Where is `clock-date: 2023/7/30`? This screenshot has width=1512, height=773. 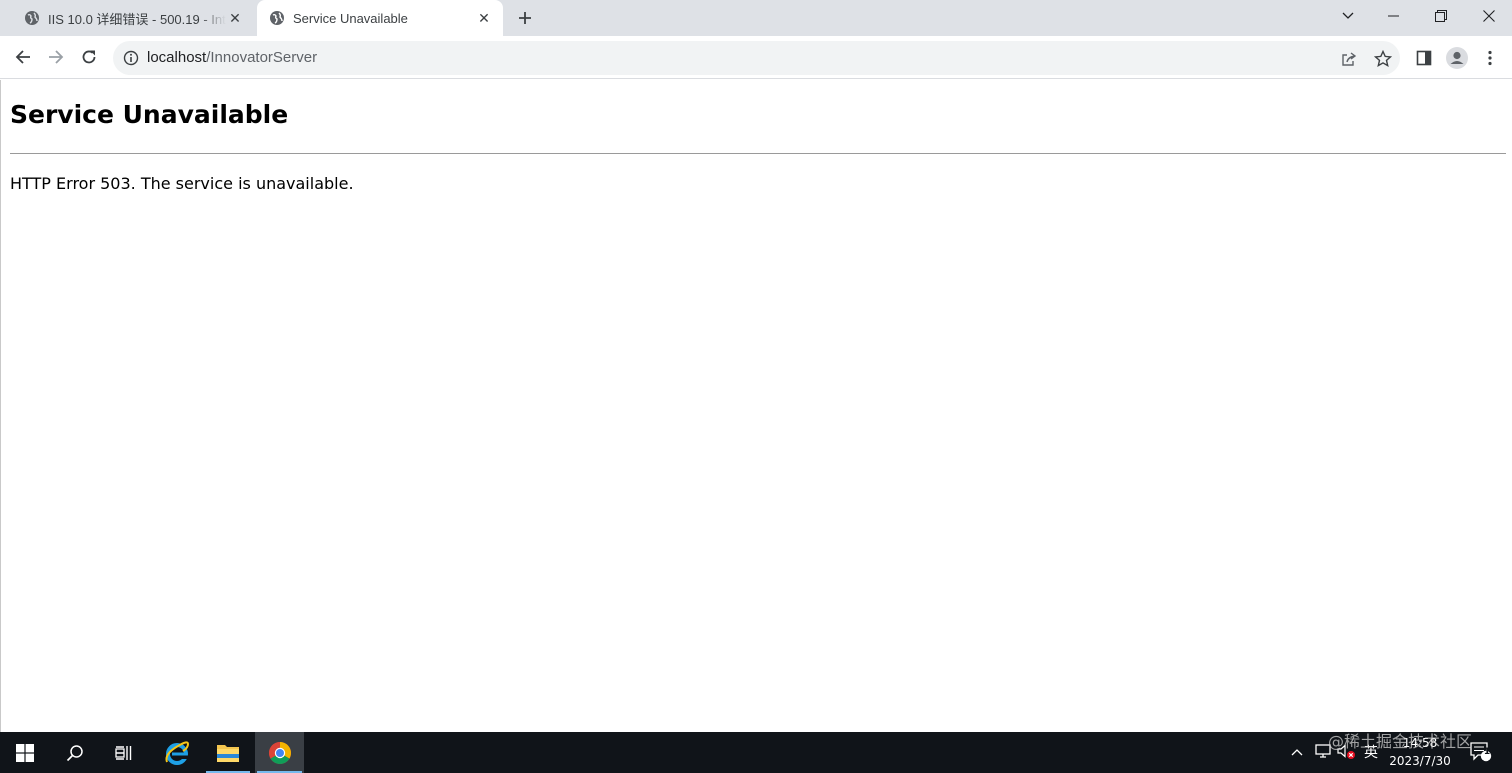
clock-date: 2023/7/30 is located at coordinates (1420, 761).